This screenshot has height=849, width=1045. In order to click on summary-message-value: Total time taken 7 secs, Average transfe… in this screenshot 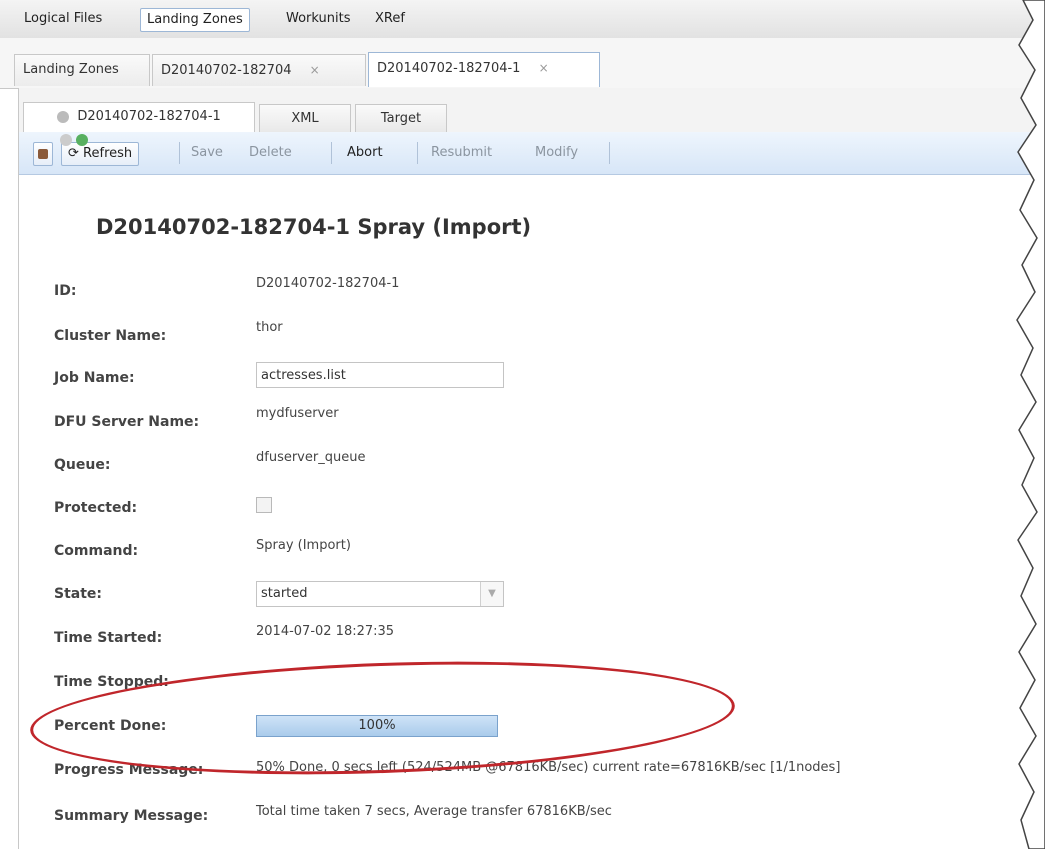, I will do `click(434, 811)`.